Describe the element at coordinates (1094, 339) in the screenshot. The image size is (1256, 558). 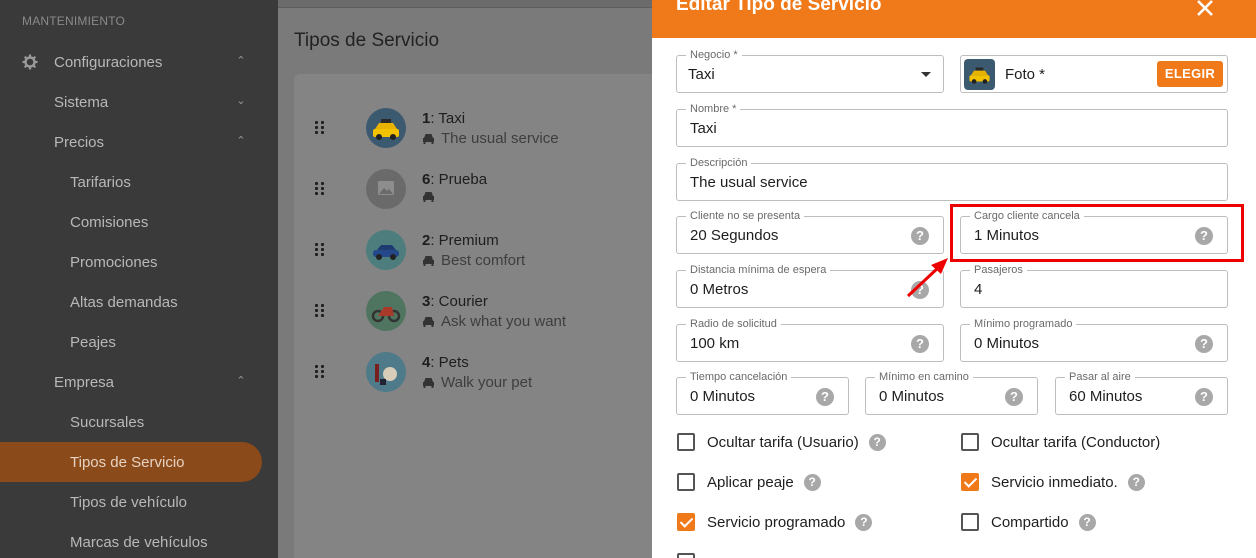
I see `minimo-programado-field: Mínimo programado 0 Minutos ?` at that location.